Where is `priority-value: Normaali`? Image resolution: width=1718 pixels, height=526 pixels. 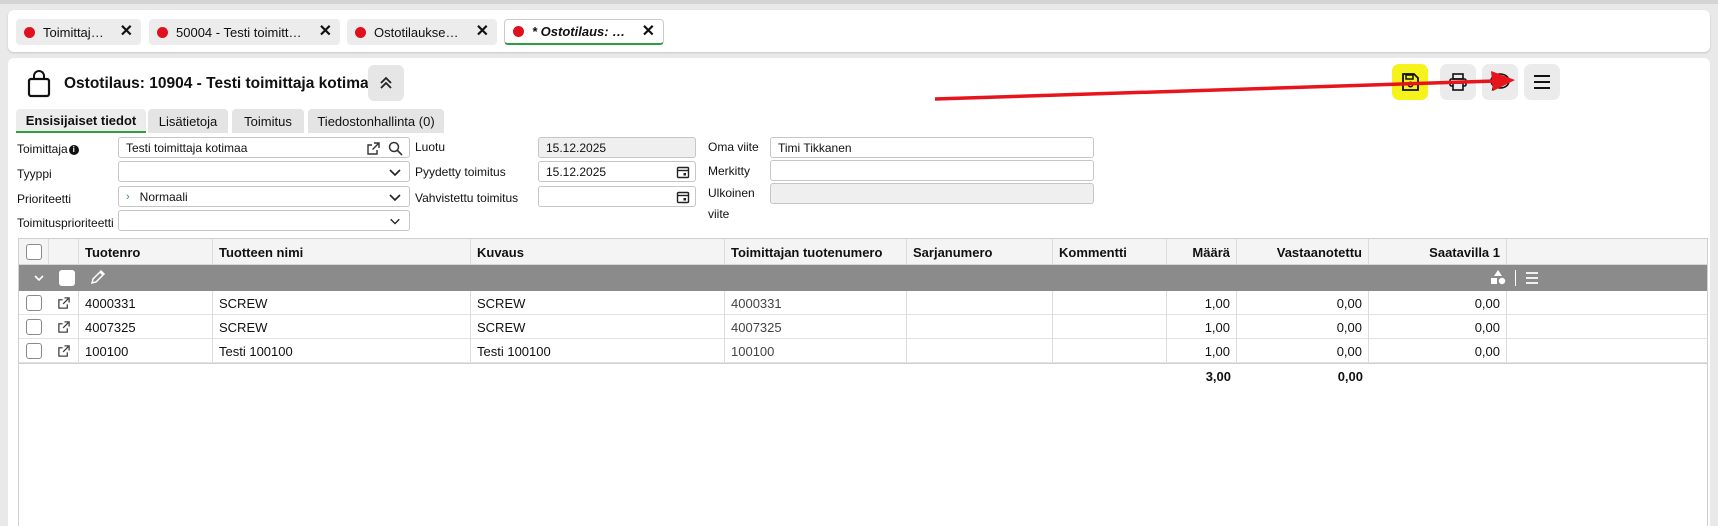 priority-value: Normaali is located at coordinates (163, 196).